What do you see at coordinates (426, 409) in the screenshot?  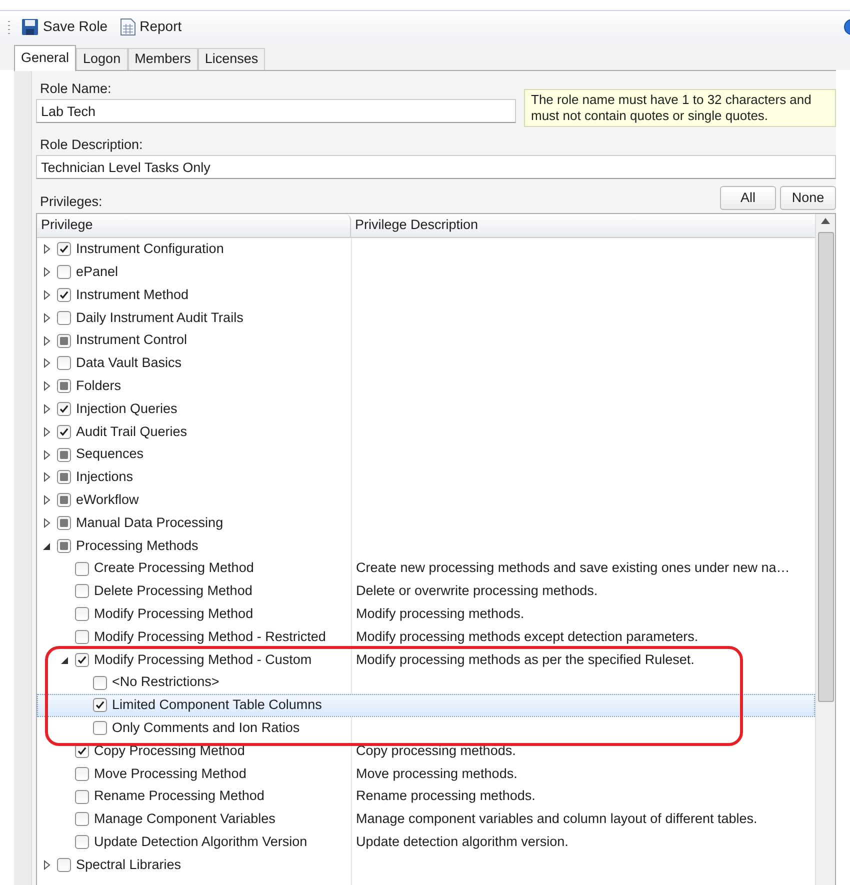 I see `tree-row: Injection Queries` at bounding box center [426, 409].